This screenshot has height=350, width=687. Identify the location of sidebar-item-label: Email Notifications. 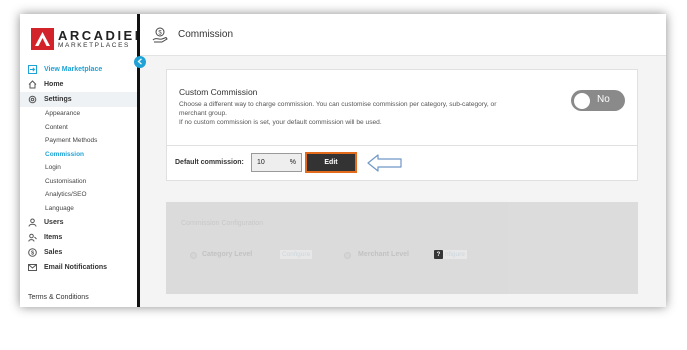
(76, 267).